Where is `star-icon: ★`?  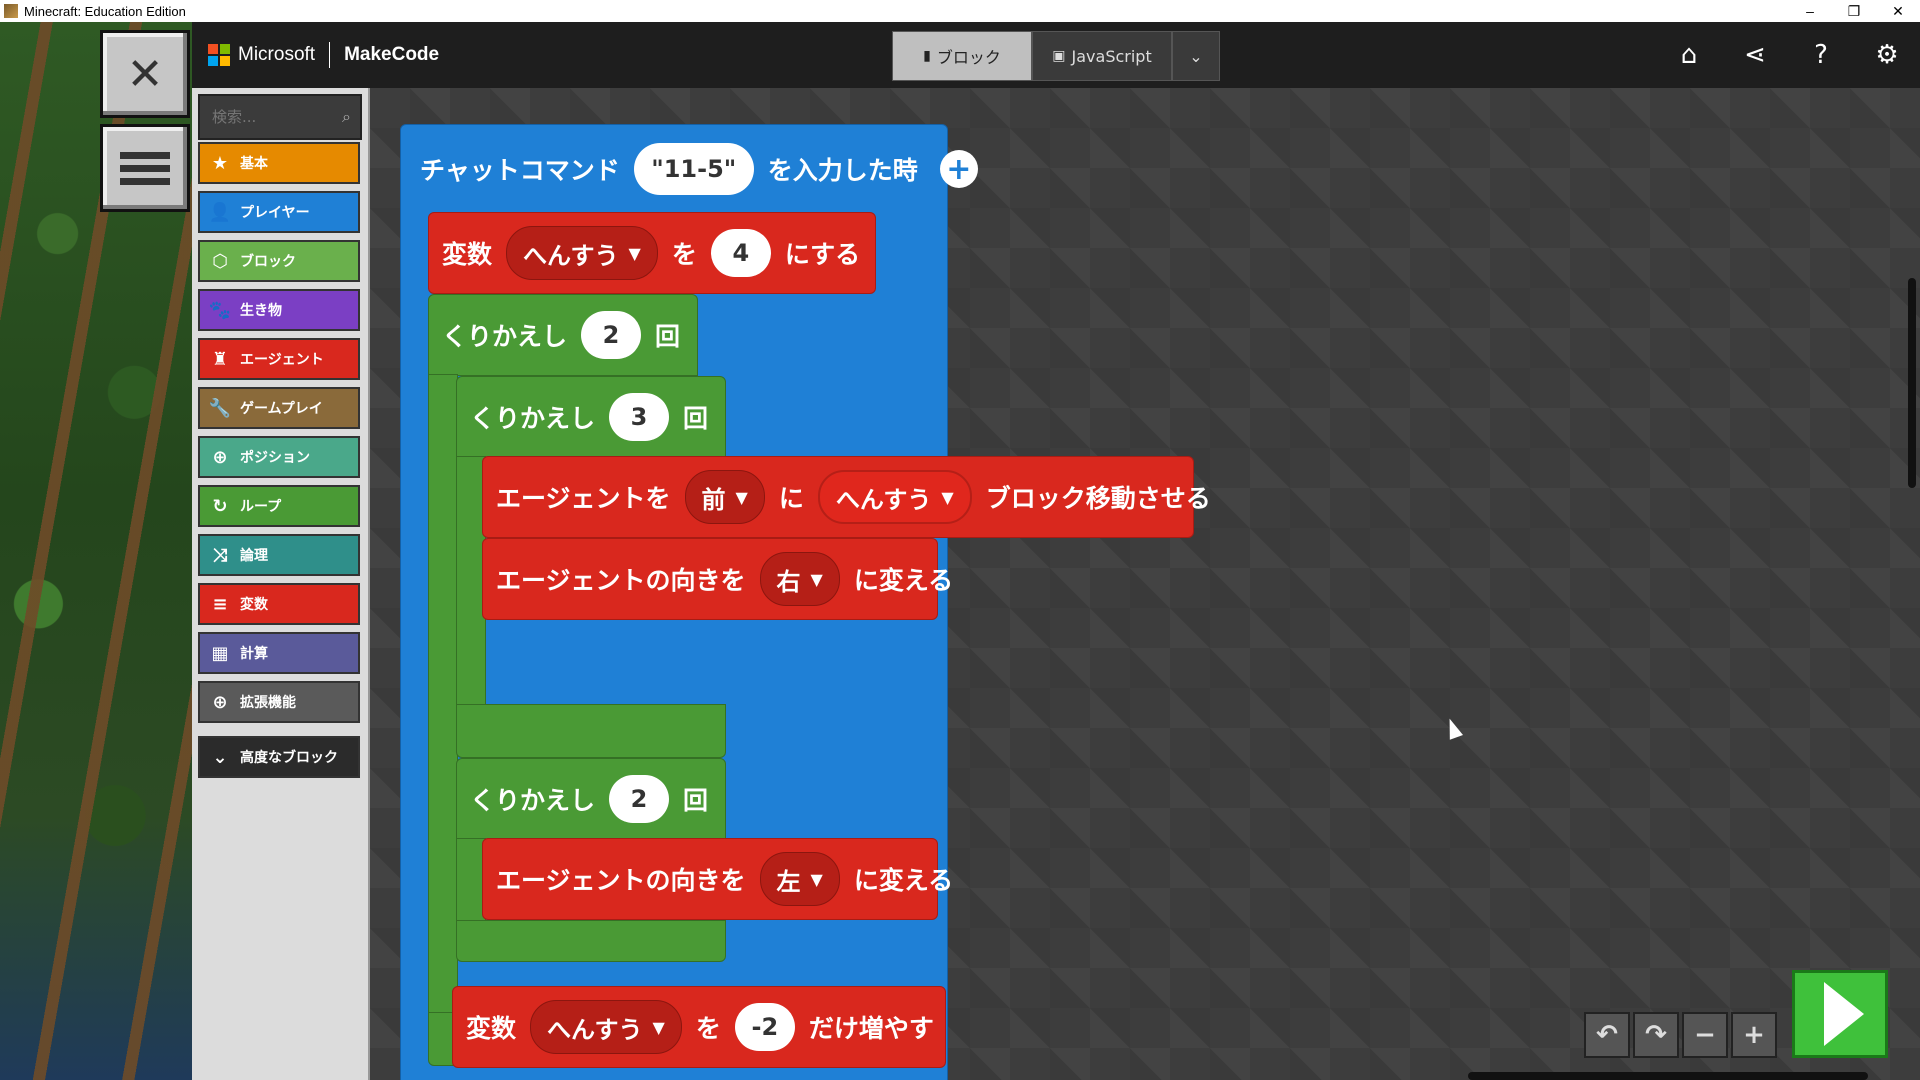 star-icon: ★ is located at coordinates (220, 163).